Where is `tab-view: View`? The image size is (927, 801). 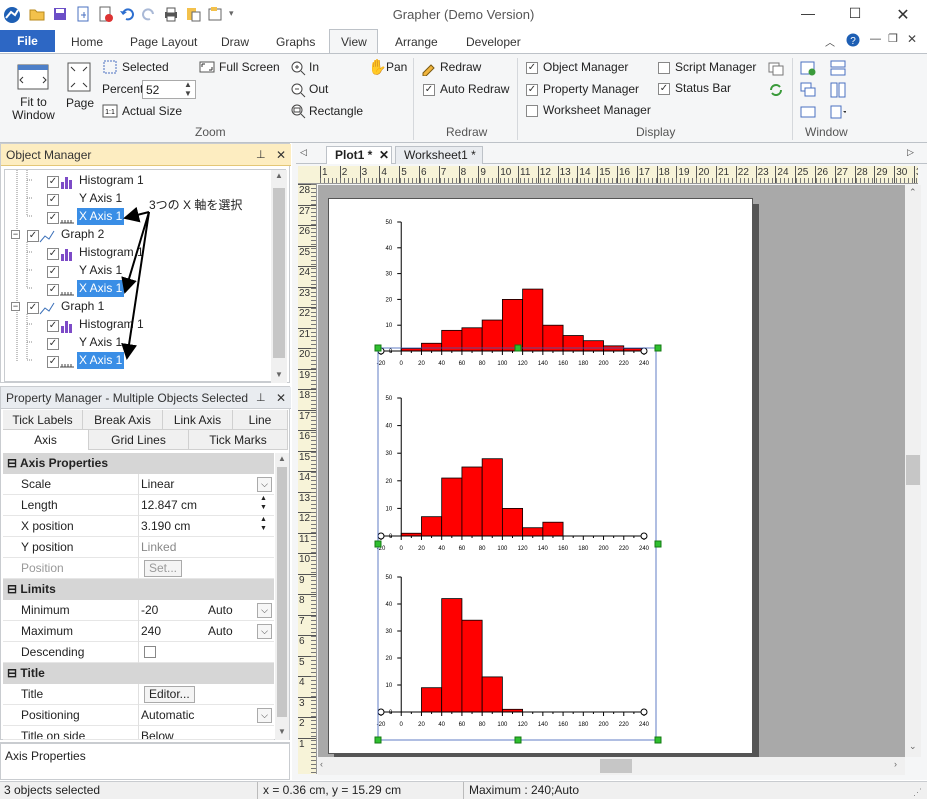 tab-view: View is located at coordinates (354, 42).